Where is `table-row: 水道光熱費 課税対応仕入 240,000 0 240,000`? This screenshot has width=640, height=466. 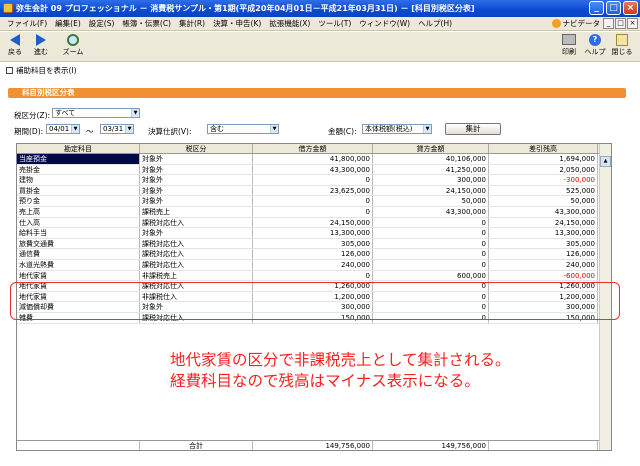
table-row: 水道光熱費 課税対応仕入 240,000 0 240,000 is located at coordinates (314, 265).